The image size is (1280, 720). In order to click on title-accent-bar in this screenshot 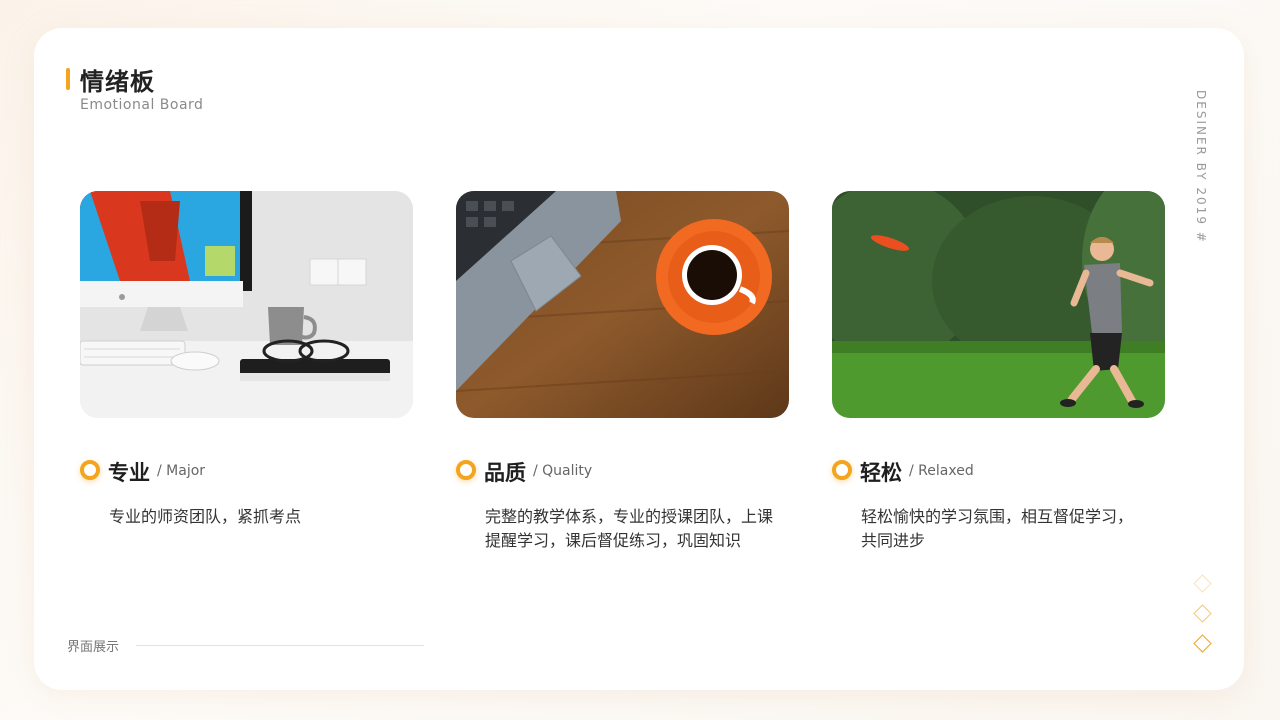, I will do `click(68, 79)`.